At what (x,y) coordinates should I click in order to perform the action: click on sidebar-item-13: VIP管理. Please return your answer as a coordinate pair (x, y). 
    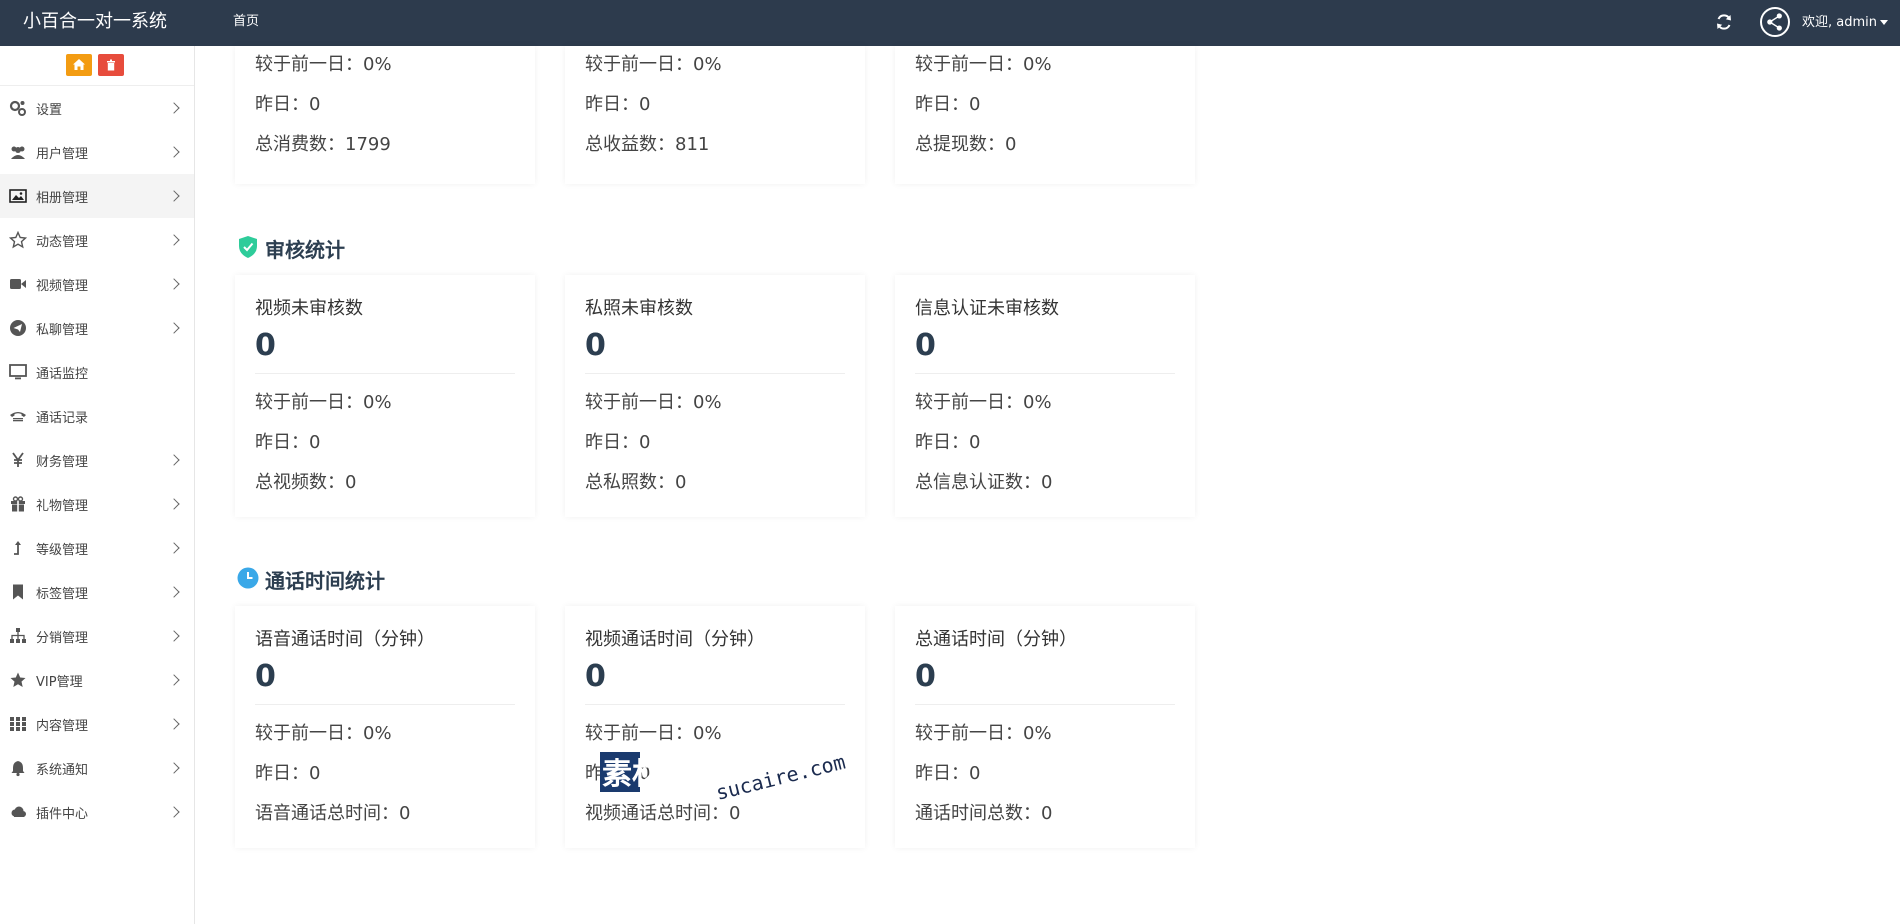
    Looking at the image, I should click on (97, 680).